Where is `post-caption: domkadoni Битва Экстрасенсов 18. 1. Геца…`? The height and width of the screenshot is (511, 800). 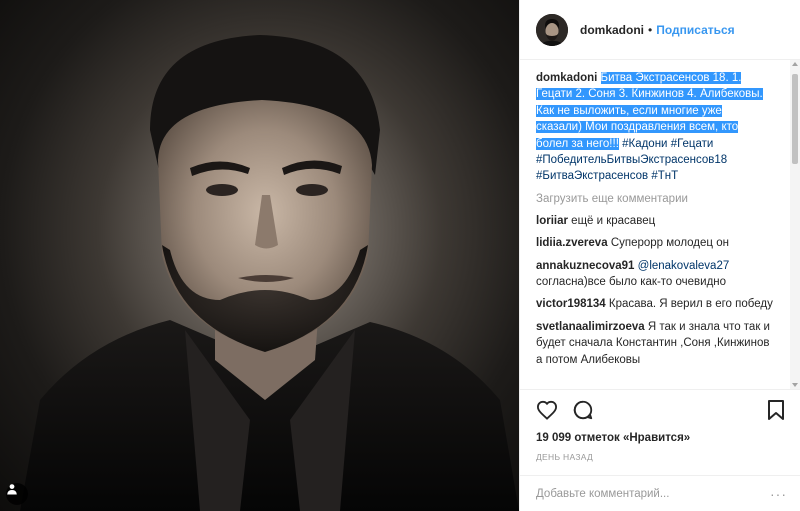
post-caption: domkadoni Битва Экстрасенсов 18. 1. Геца… is located at coordinates (652, 127).